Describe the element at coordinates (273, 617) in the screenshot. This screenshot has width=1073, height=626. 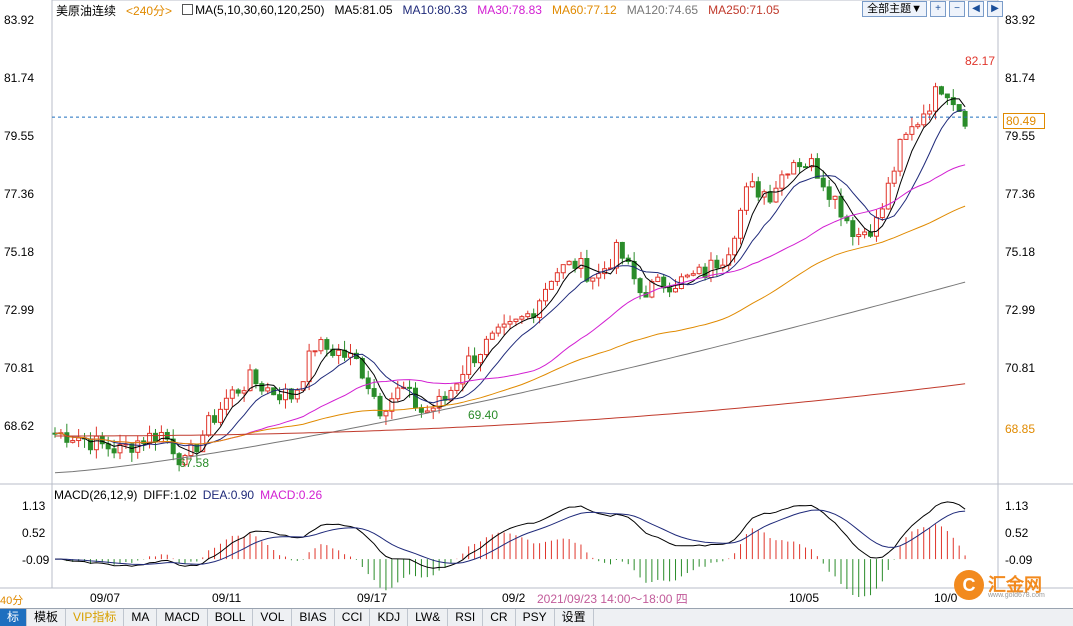
I see `tab-vol: VOL` at that location.